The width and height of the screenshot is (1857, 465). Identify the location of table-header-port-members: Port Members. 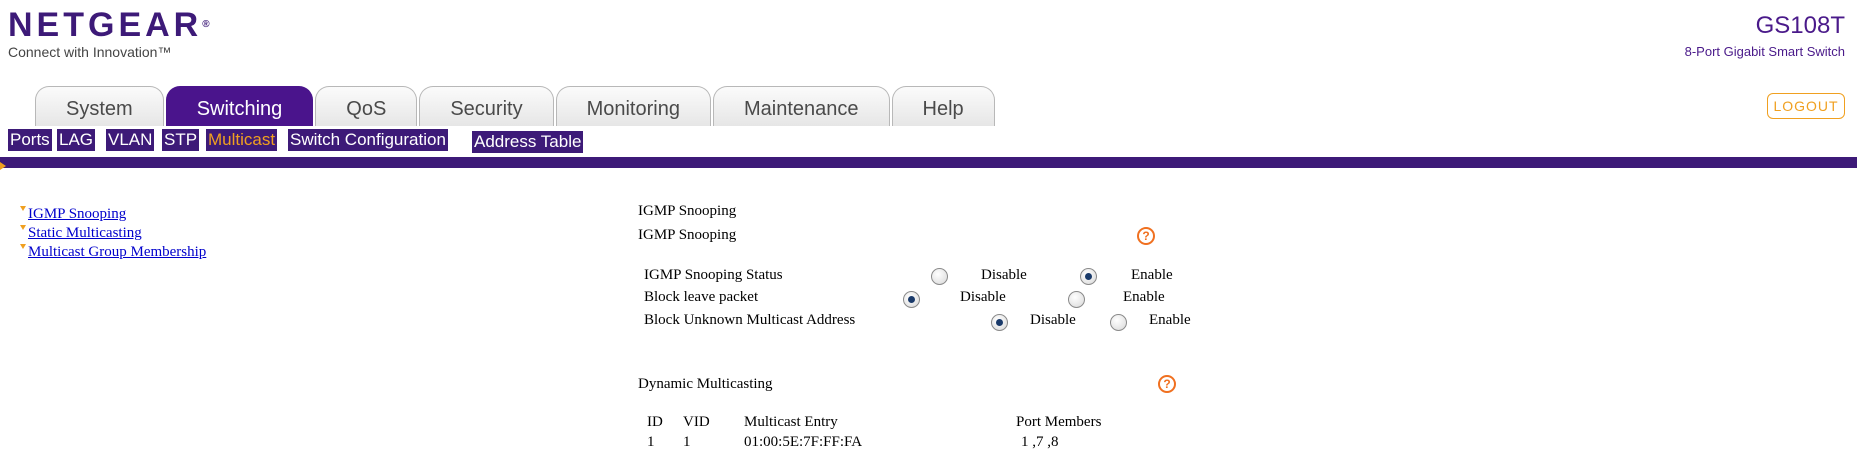
(1059, 422).